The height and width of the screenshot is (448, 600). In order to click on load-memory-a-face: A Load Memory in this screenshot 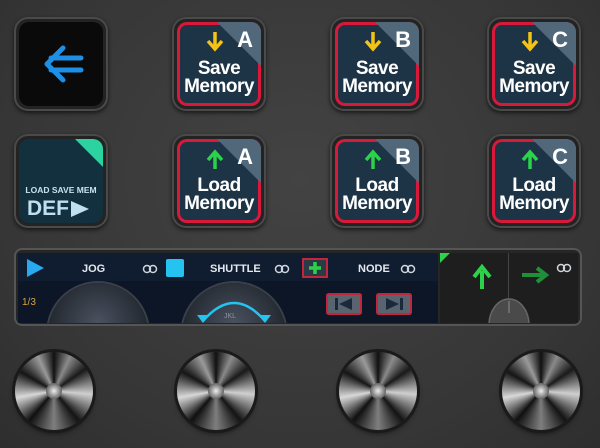, I will do `click(219, 181)`.